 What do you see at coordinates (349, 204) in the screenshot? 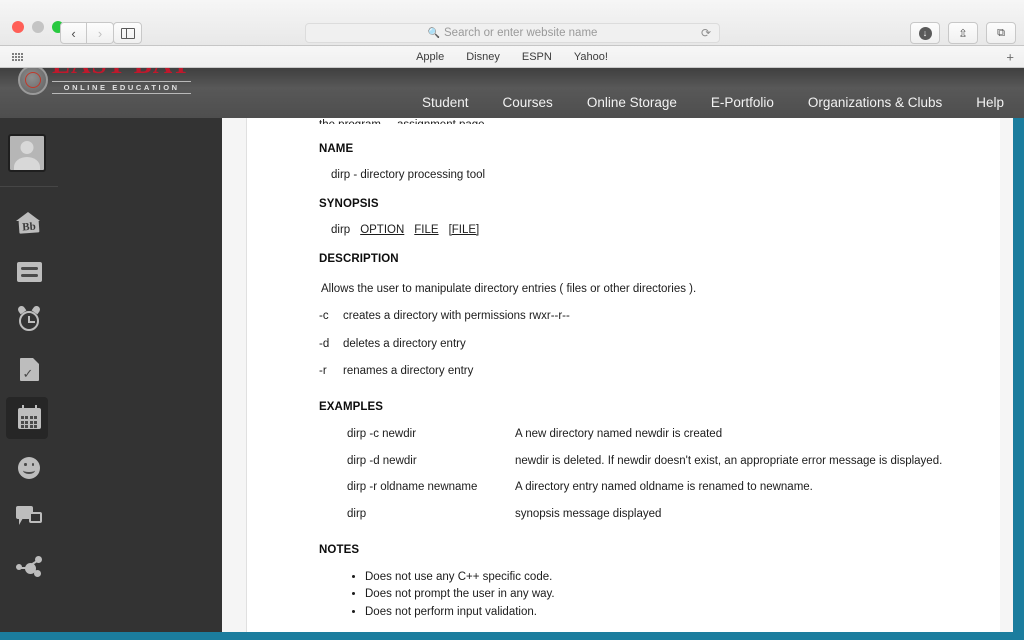
I see `section-heading-synopsis: SYNOPSIS` at bounding box center [349, 204].